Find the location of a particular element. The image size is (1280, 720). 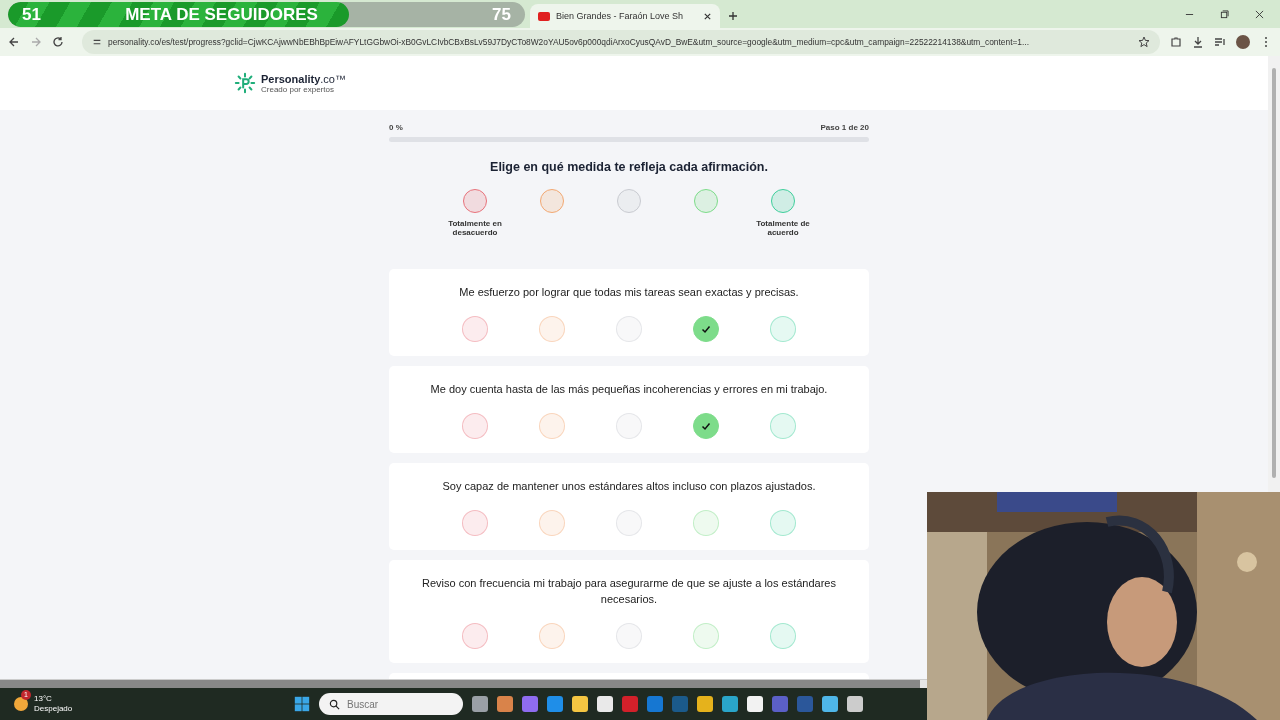

brand-tagline: Creado por expertos is located at coordinates (298, 89).